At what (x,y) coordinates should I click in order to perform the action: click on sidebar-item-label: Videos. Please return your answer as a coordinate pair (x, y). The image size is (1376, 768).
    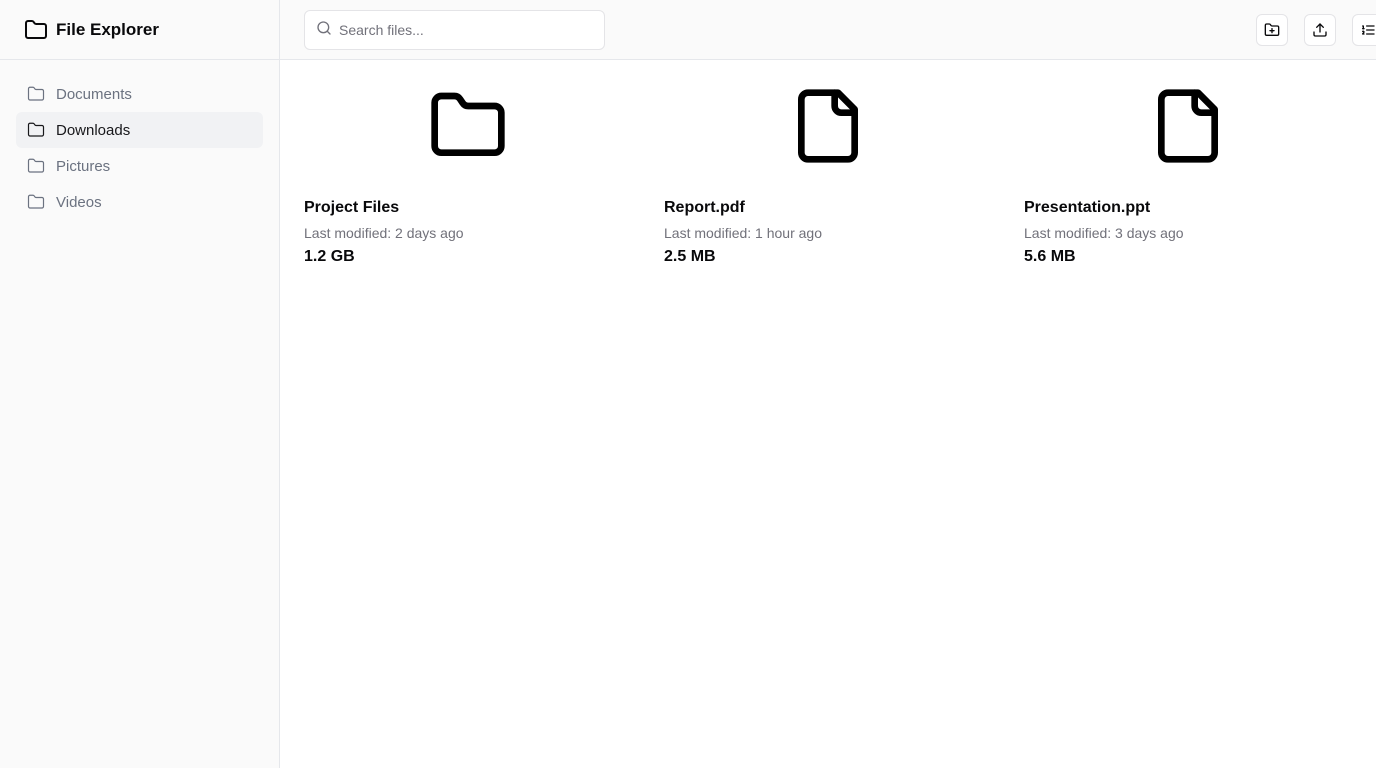
    Looking at the image, I should click on (79, 202).